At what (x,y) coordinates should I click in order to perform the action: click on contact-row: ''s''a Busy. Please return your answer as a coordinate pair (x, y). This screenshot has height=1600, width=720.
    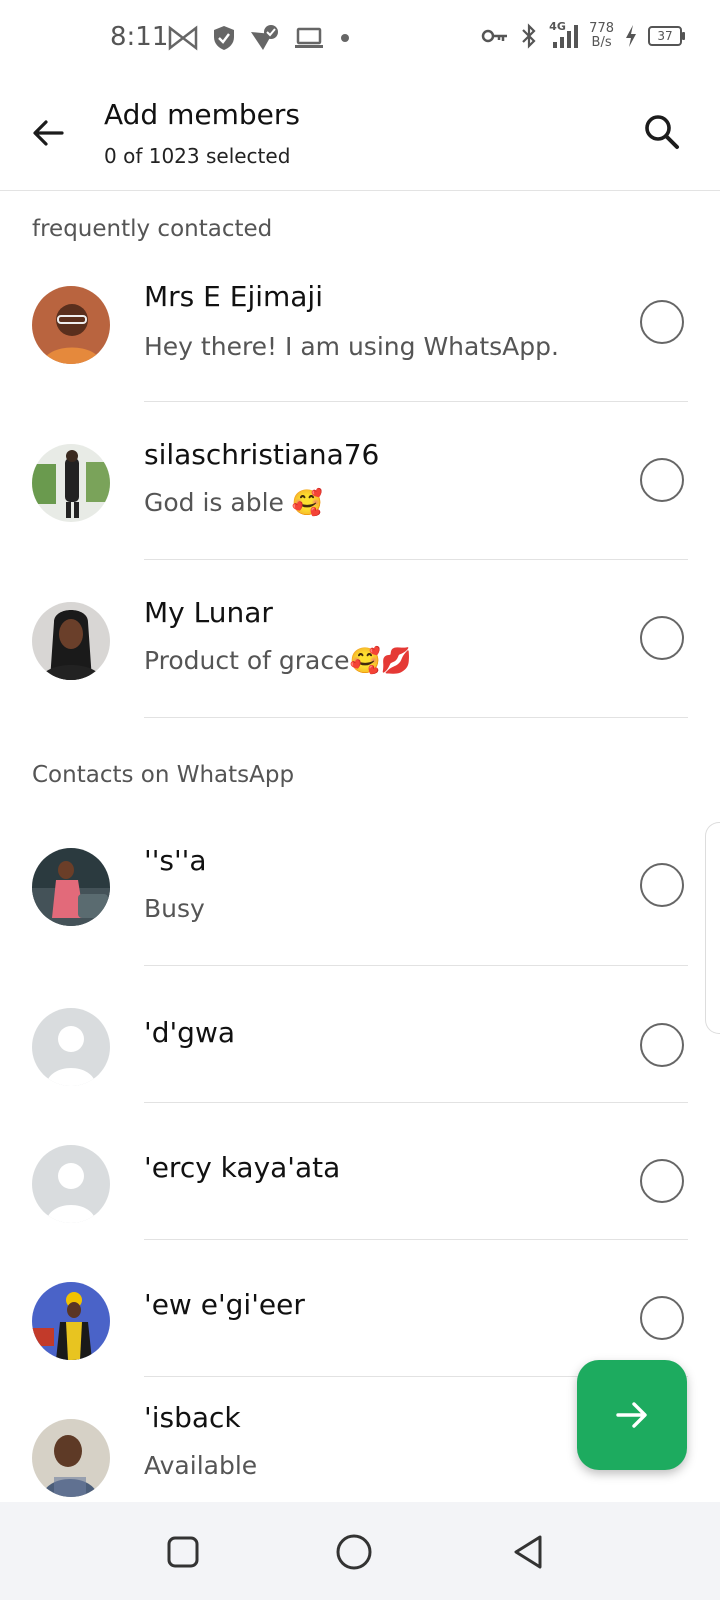
    Looking at the image, I should click on (360, 886).